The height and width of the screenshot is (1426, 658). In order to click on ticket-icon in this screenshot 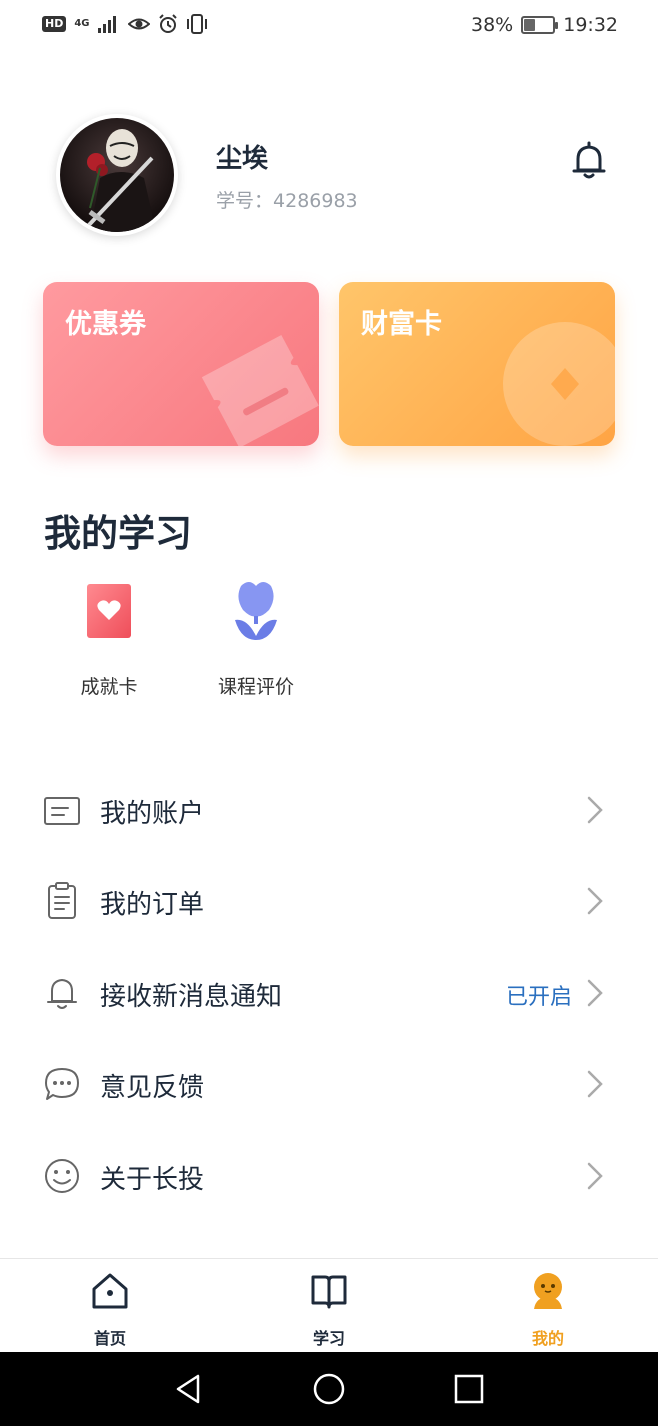, I will do `click(260, 390)`.